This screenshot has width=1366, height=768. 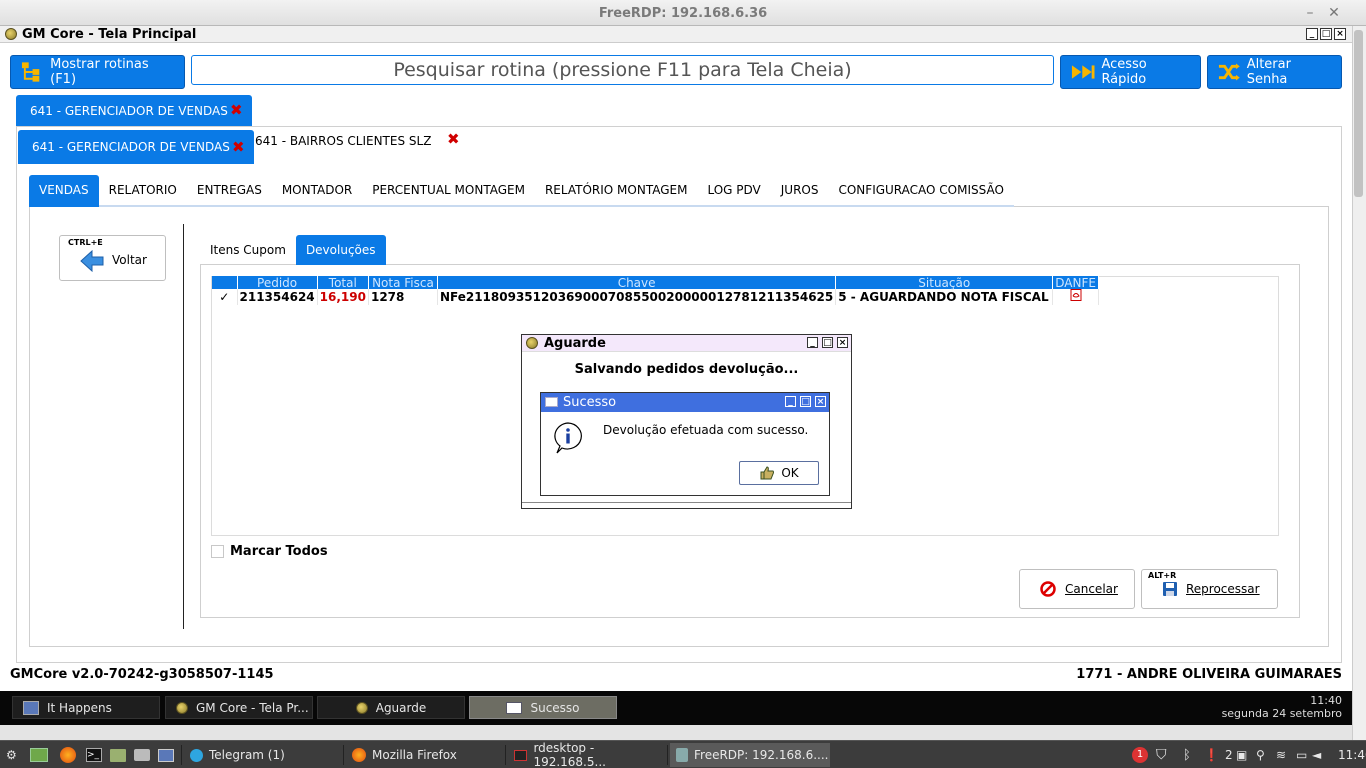 I want to click on quick-access-label: Acesso Rápido, so click(x=1124, y=72).